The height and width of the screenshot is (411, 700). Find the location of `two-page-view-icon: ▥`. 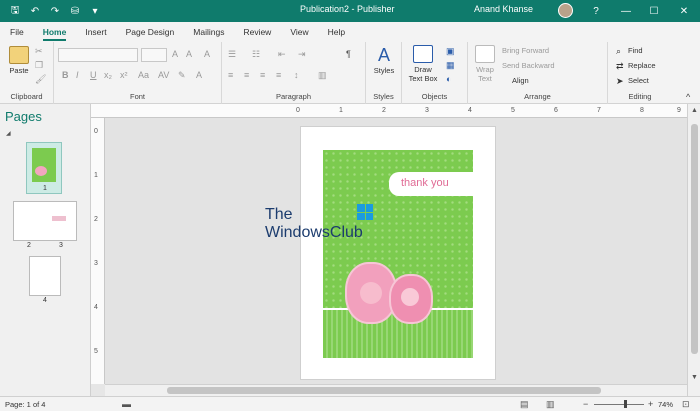

two-page-view-icon: ▥ is located at coordinates (550, 404).